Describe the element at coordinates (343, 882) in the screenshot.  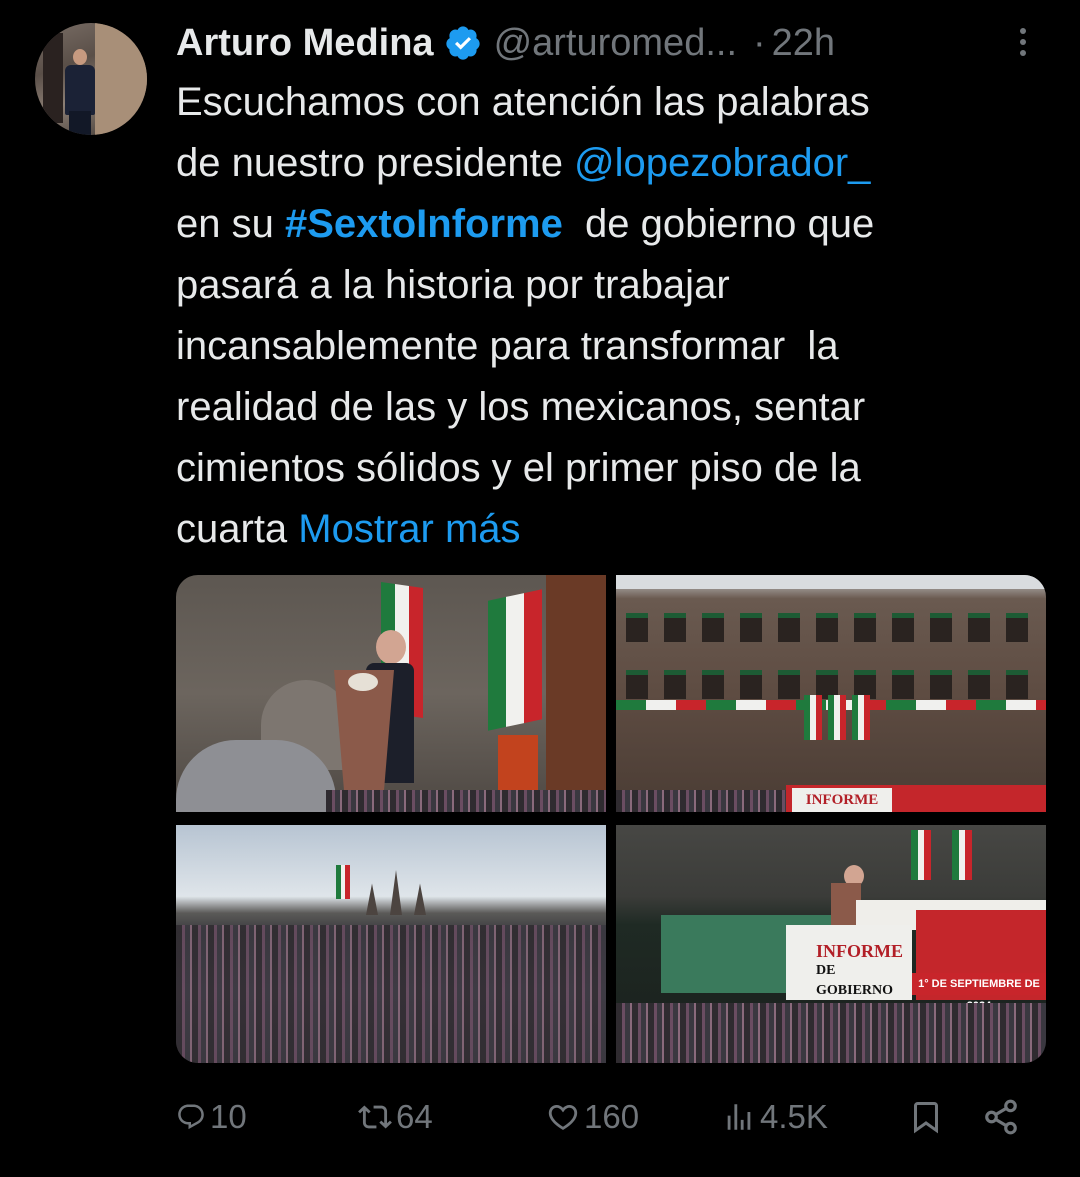
I see `zocalo-flag` at that location.